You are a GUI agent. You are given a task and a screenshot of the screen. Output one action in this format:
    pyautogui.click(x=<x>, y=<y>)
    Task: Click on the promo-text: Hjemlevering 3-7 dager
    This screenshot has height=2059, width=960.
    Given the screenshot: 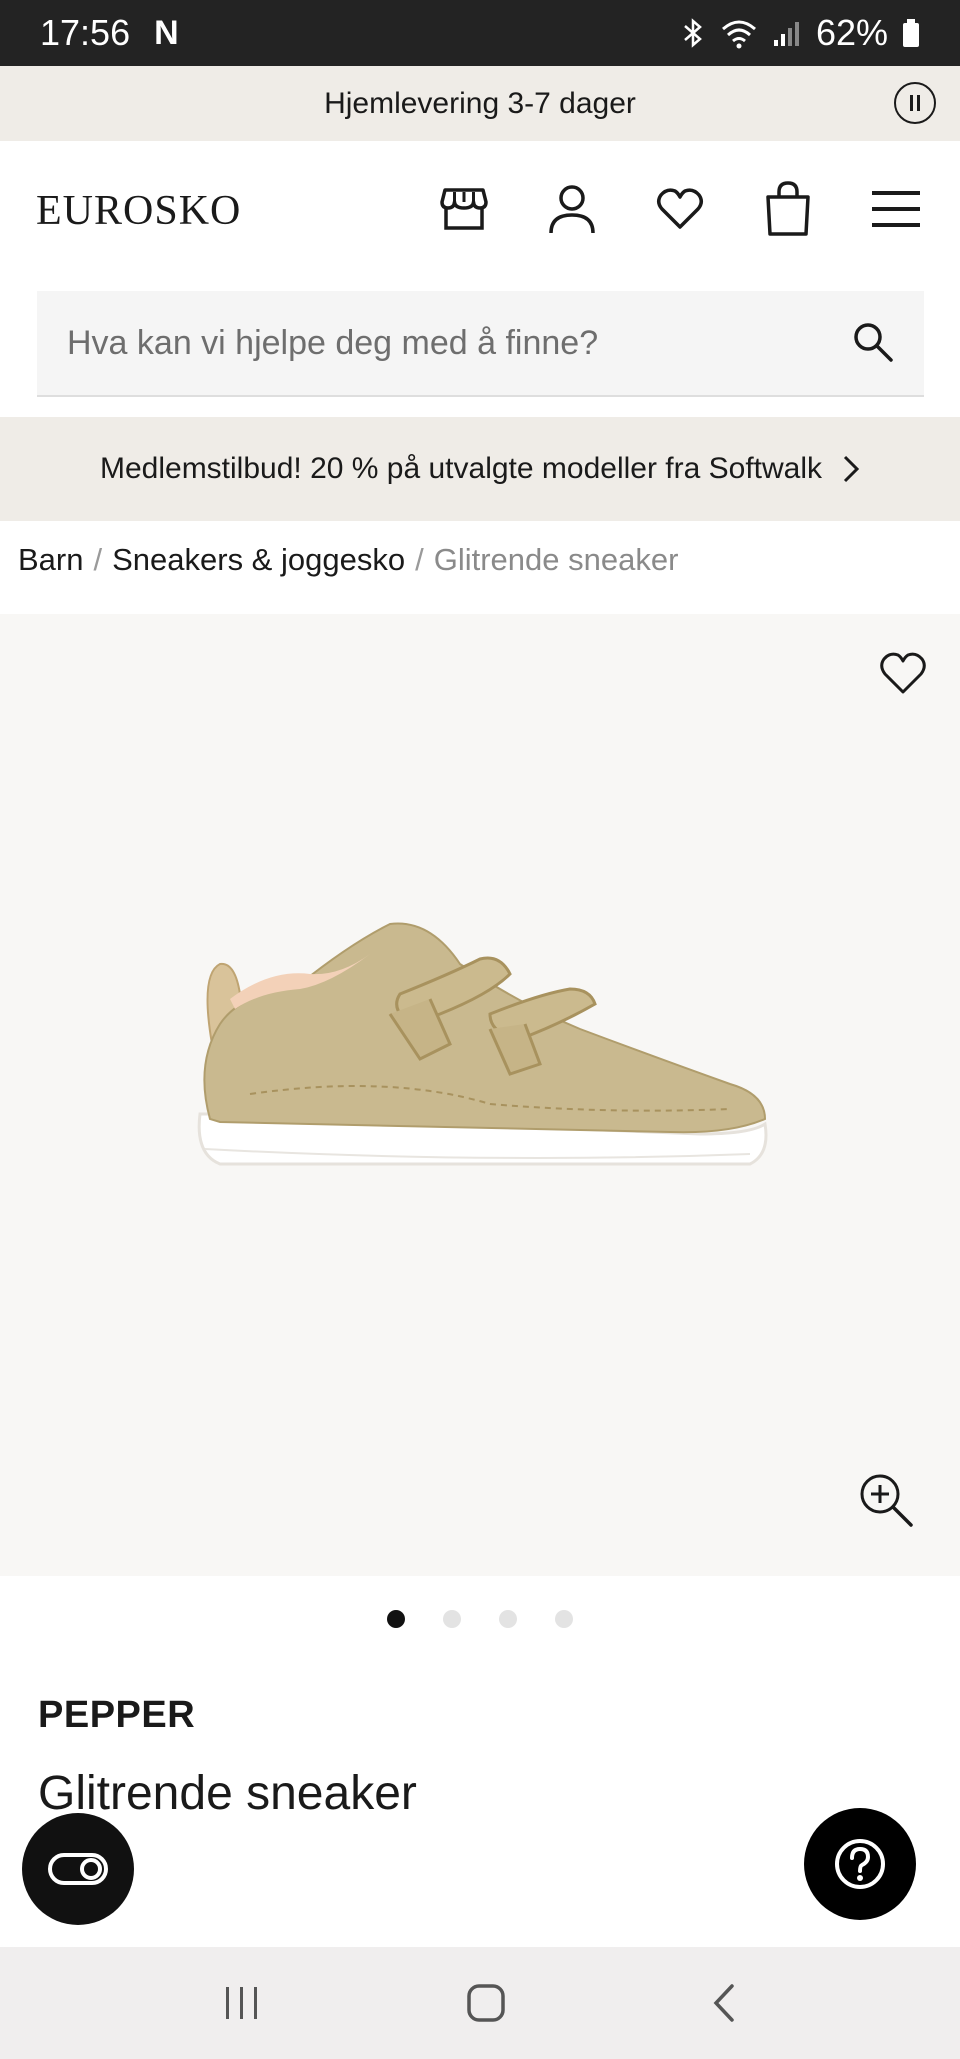 What is the action you would take?
    pyautogui.click(x=480, y=103)
    